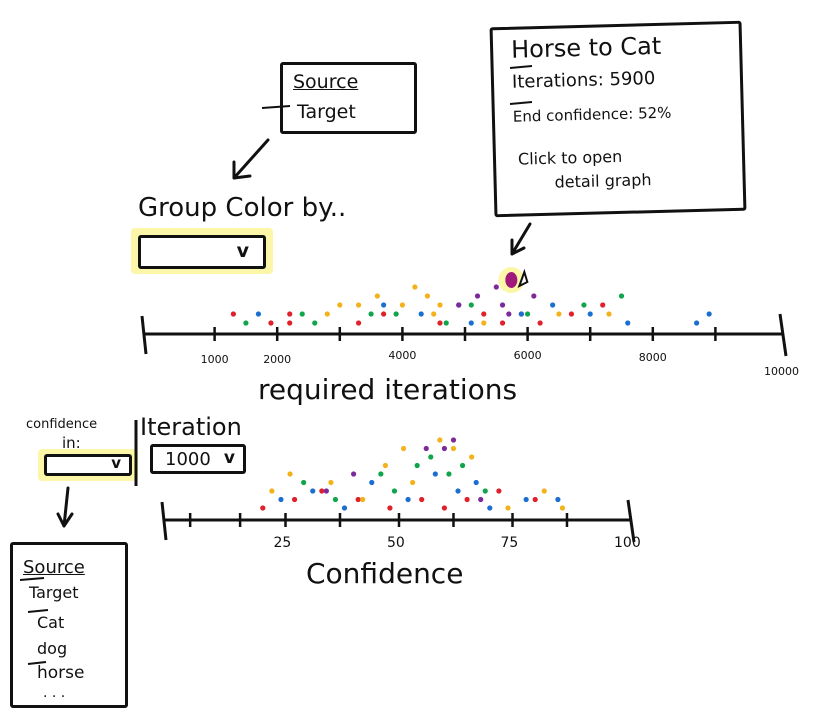  What do you see at coordinates (627, 543) in the screenshot?
I see `tick-label: 100` at bounding box center [627, 543].